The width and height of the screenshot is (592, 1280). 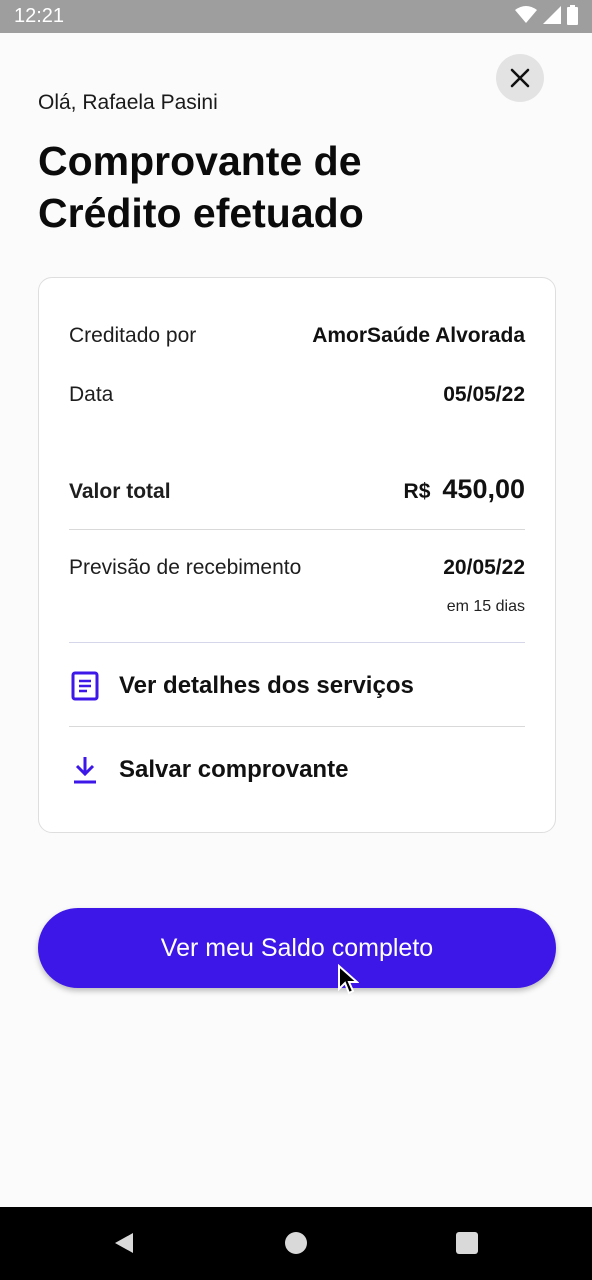 What do you see at coordinates (185, 567) in the screenshot?
I see `forecast-label: Previsão de recebimento` at bounding box center [185, 567].